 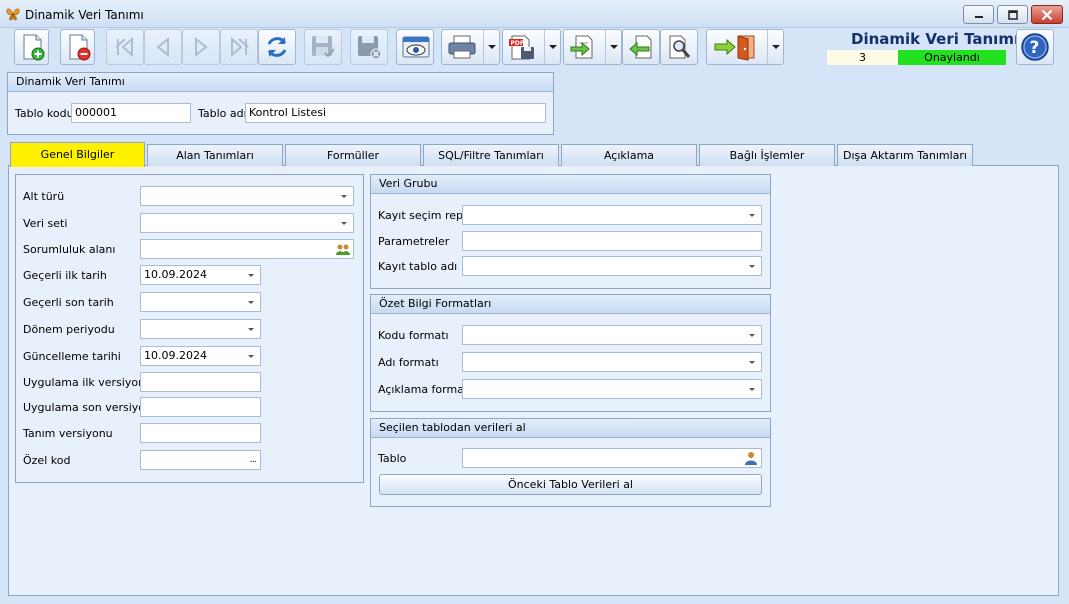 What do you see at coordinates (413, 335) in the screenshot?
I see `kodu-formati-label: Kodu formatı` at bounding box center [413, 335].